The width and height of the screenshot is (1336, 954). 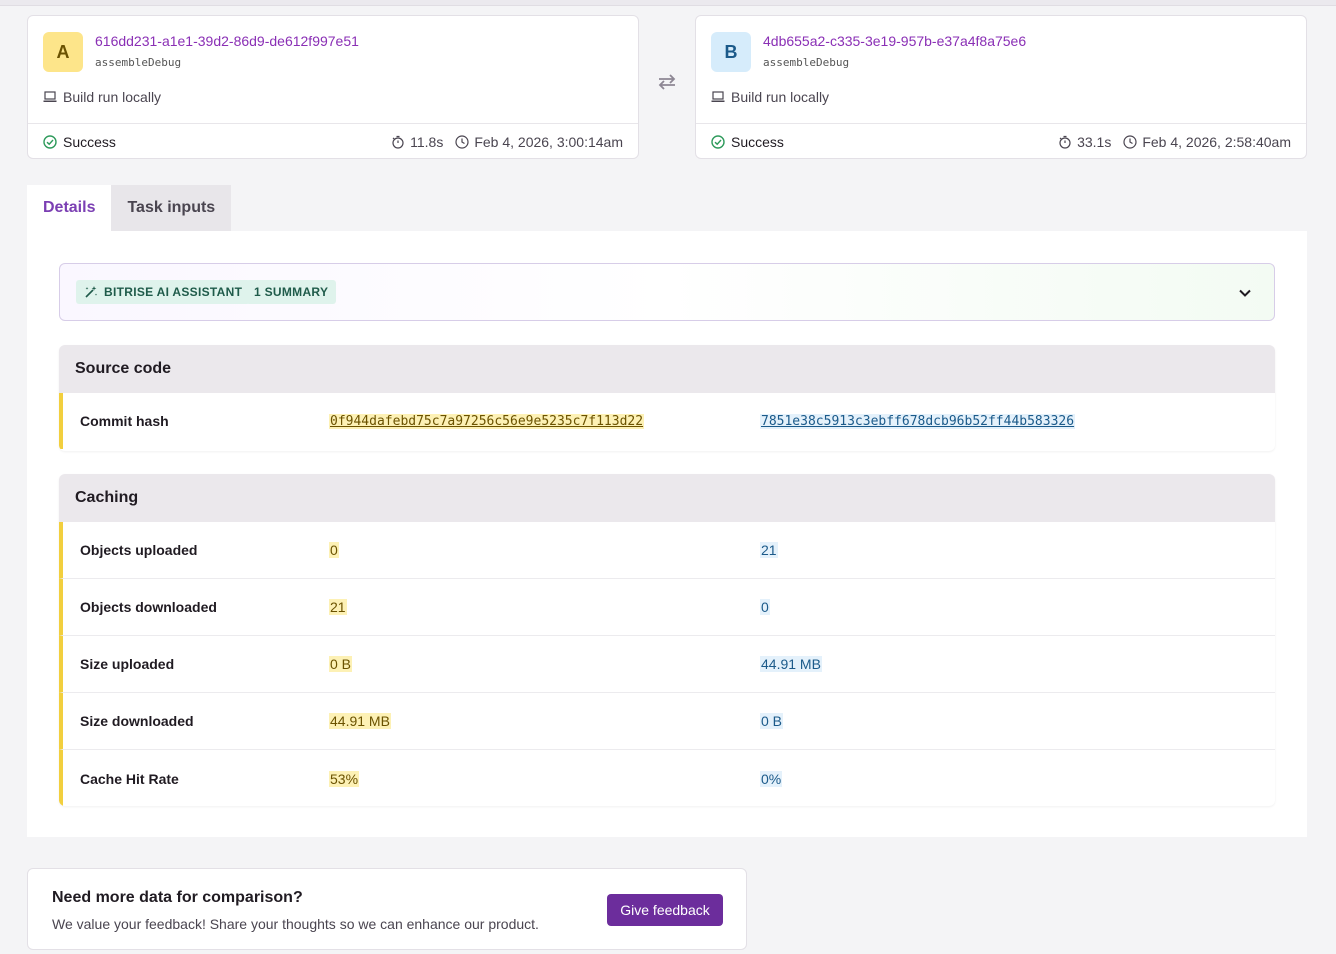 What do you see at coordinates (344, 778) in the screenshot?
I see `value-a: 53%` at bounding box center [344, 778].